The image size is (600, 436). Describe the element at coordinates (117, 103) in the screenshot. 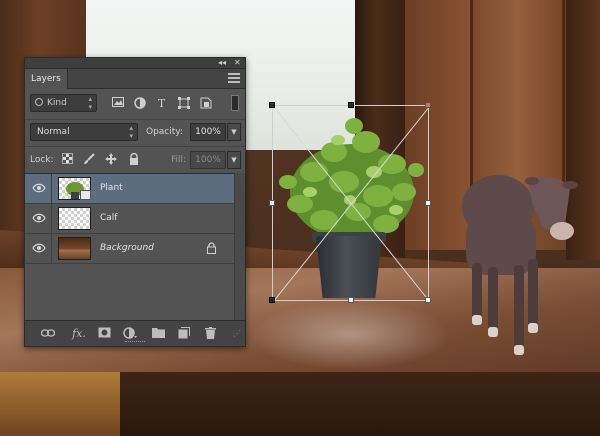

I see `filter-pixel-icon` at that location.